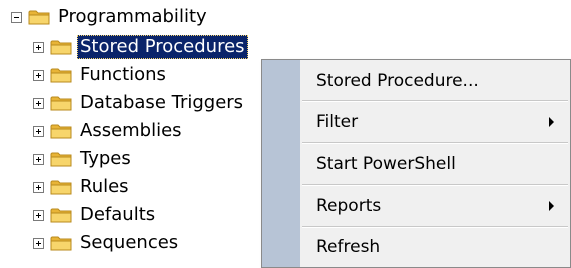 This screenshot has width=571, height=268. I want to click on tree-node-stored-procedures: Stored Procedures, so click(140, 47).